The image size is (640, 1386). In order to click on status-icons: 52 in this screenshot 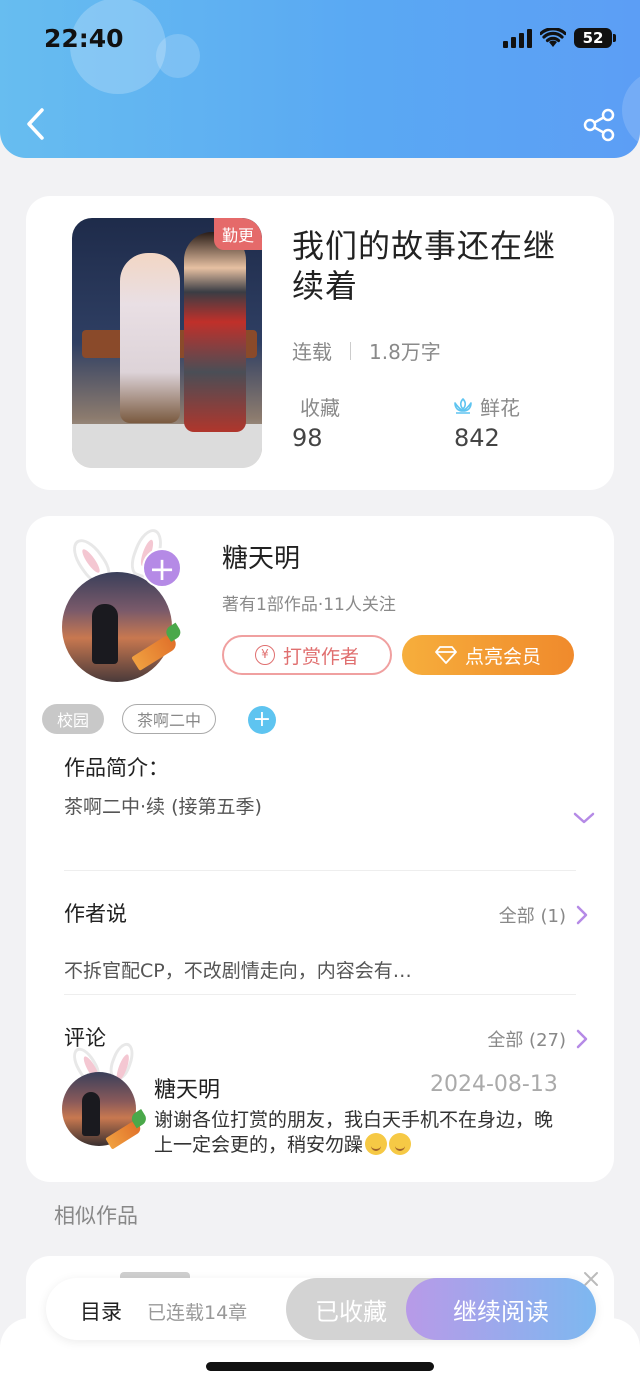, I will do `click(559, 38)`.